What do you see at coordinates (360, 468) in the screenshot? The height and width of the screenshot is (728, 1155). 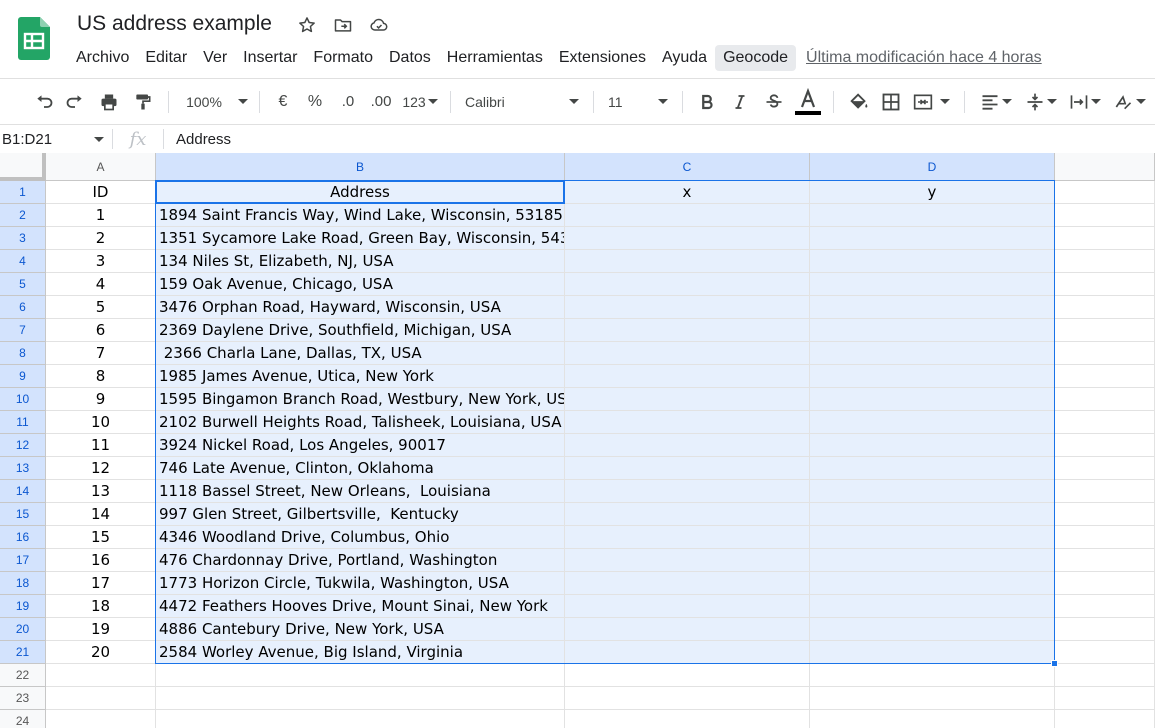 I see `address-cell: 746 Late Avenue, Clinton, Oklahoma` at bounding box center [360, 468].